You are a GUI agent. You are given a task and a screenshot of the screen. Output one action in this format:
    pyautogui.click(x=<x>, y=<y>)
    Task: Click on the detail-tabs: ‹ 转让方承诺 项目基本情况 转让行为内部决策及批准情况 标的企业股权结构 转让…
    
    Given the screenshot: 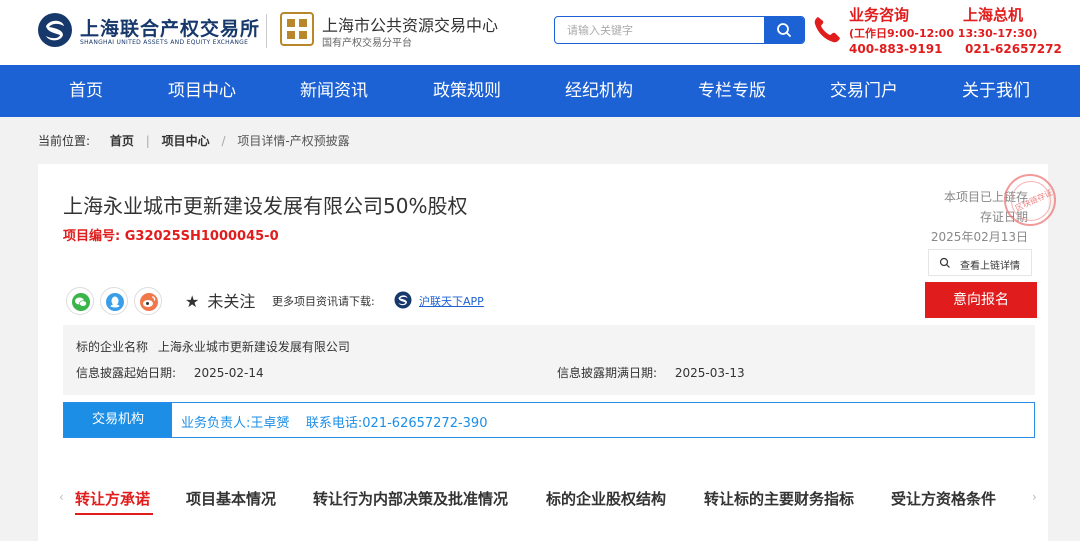 What is the action you would take?
    pyautogui.click(x=543, y=500)
    